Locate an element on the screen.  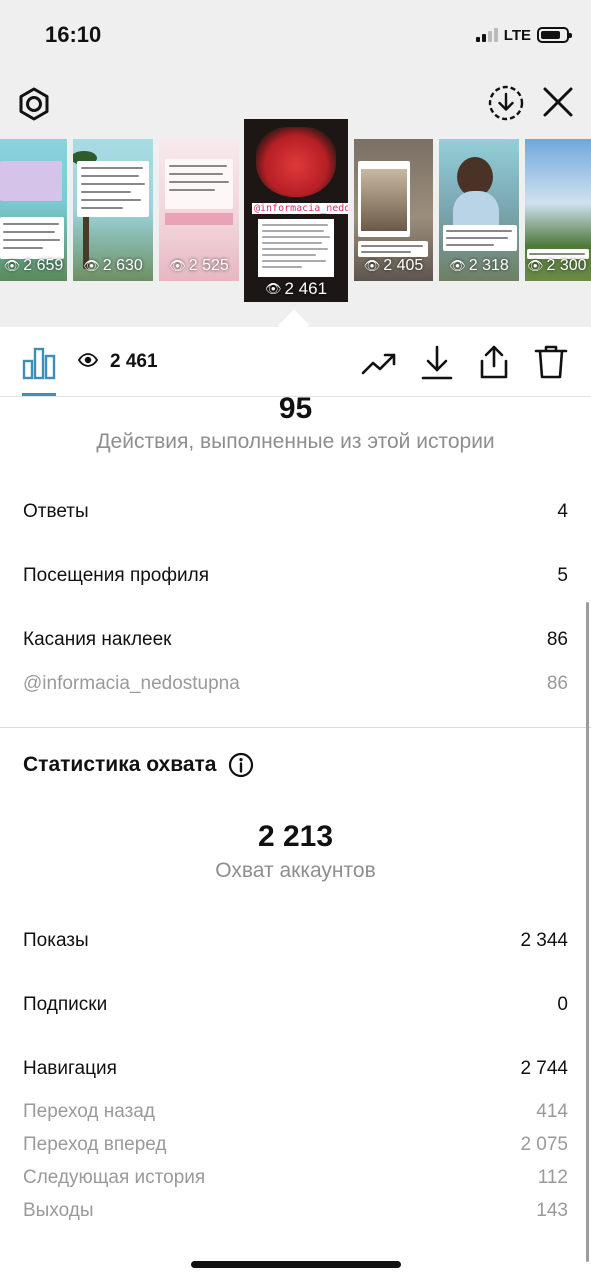
reach-section-title: Статистика охвата is located at coordinates (138, 765).